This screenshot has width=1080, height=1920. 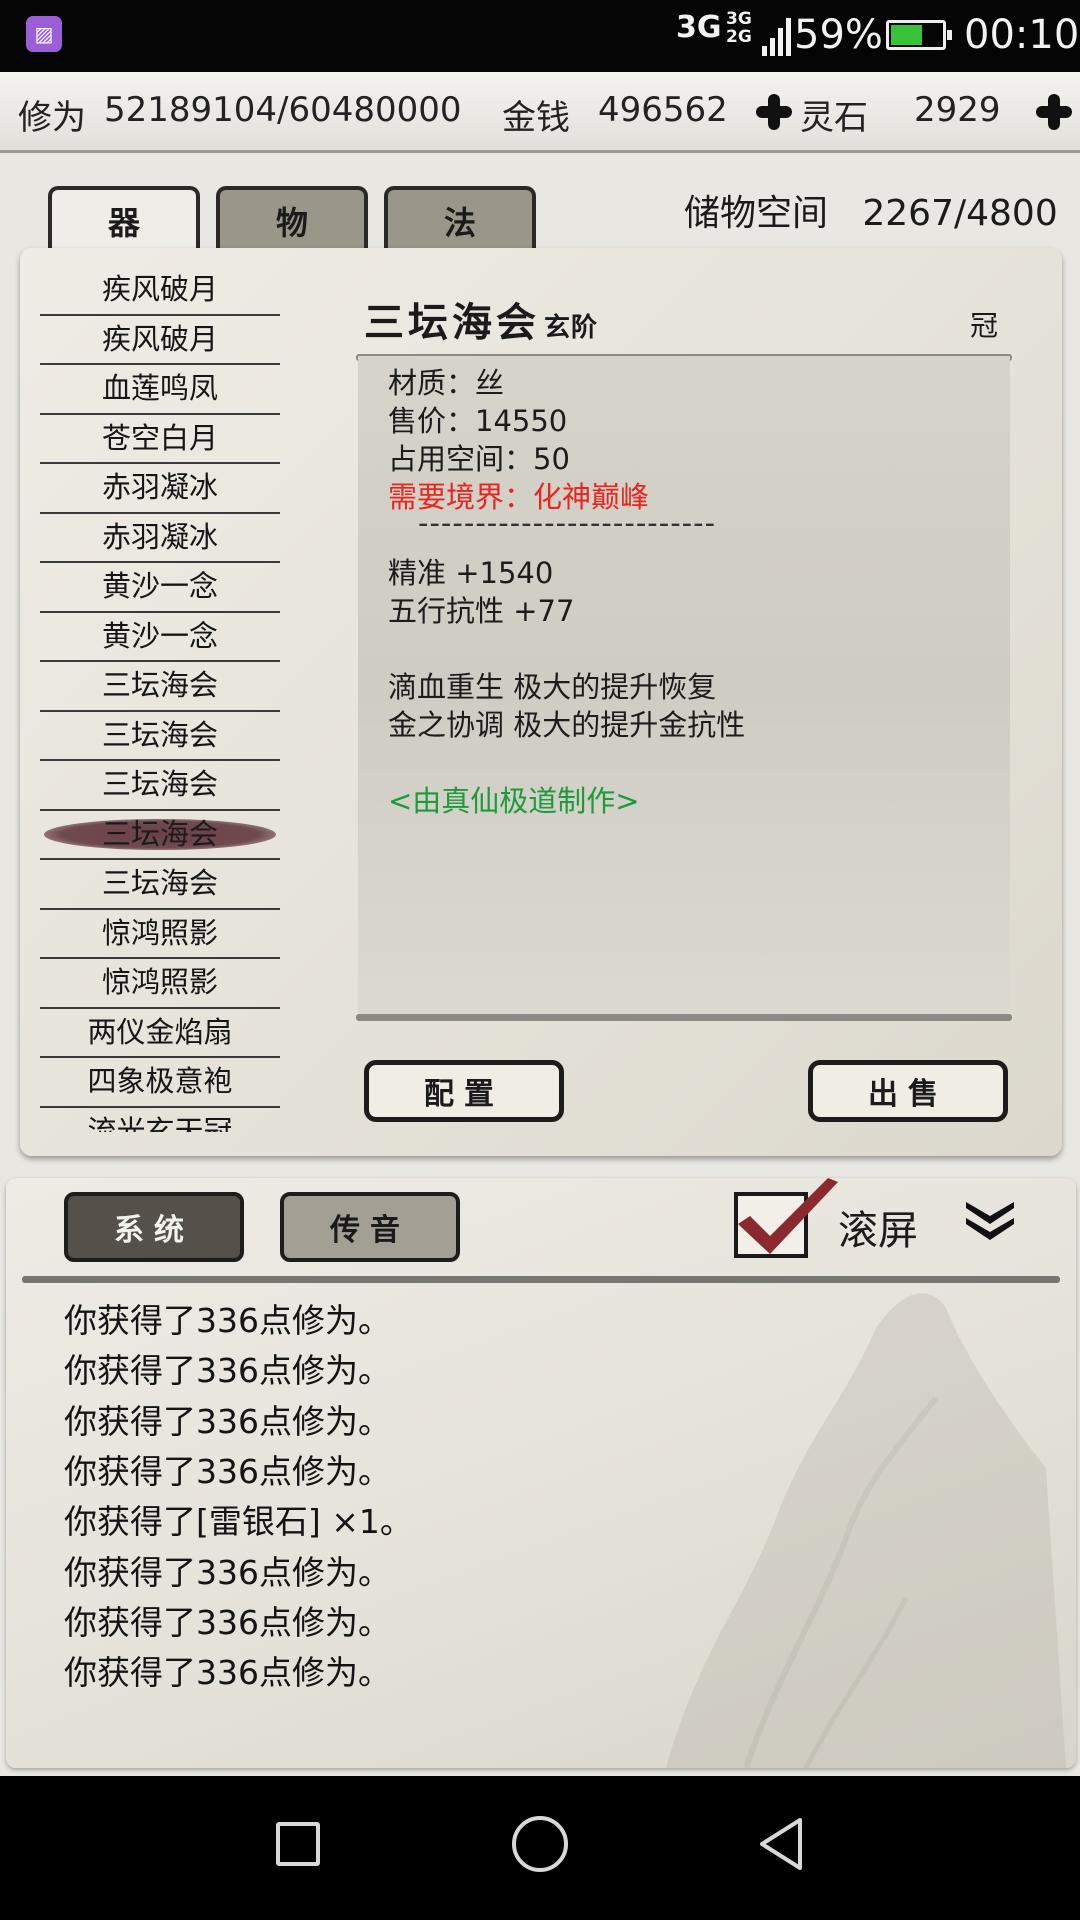 I want to click on sell-button: 出售, so click(x=908, y=1091).